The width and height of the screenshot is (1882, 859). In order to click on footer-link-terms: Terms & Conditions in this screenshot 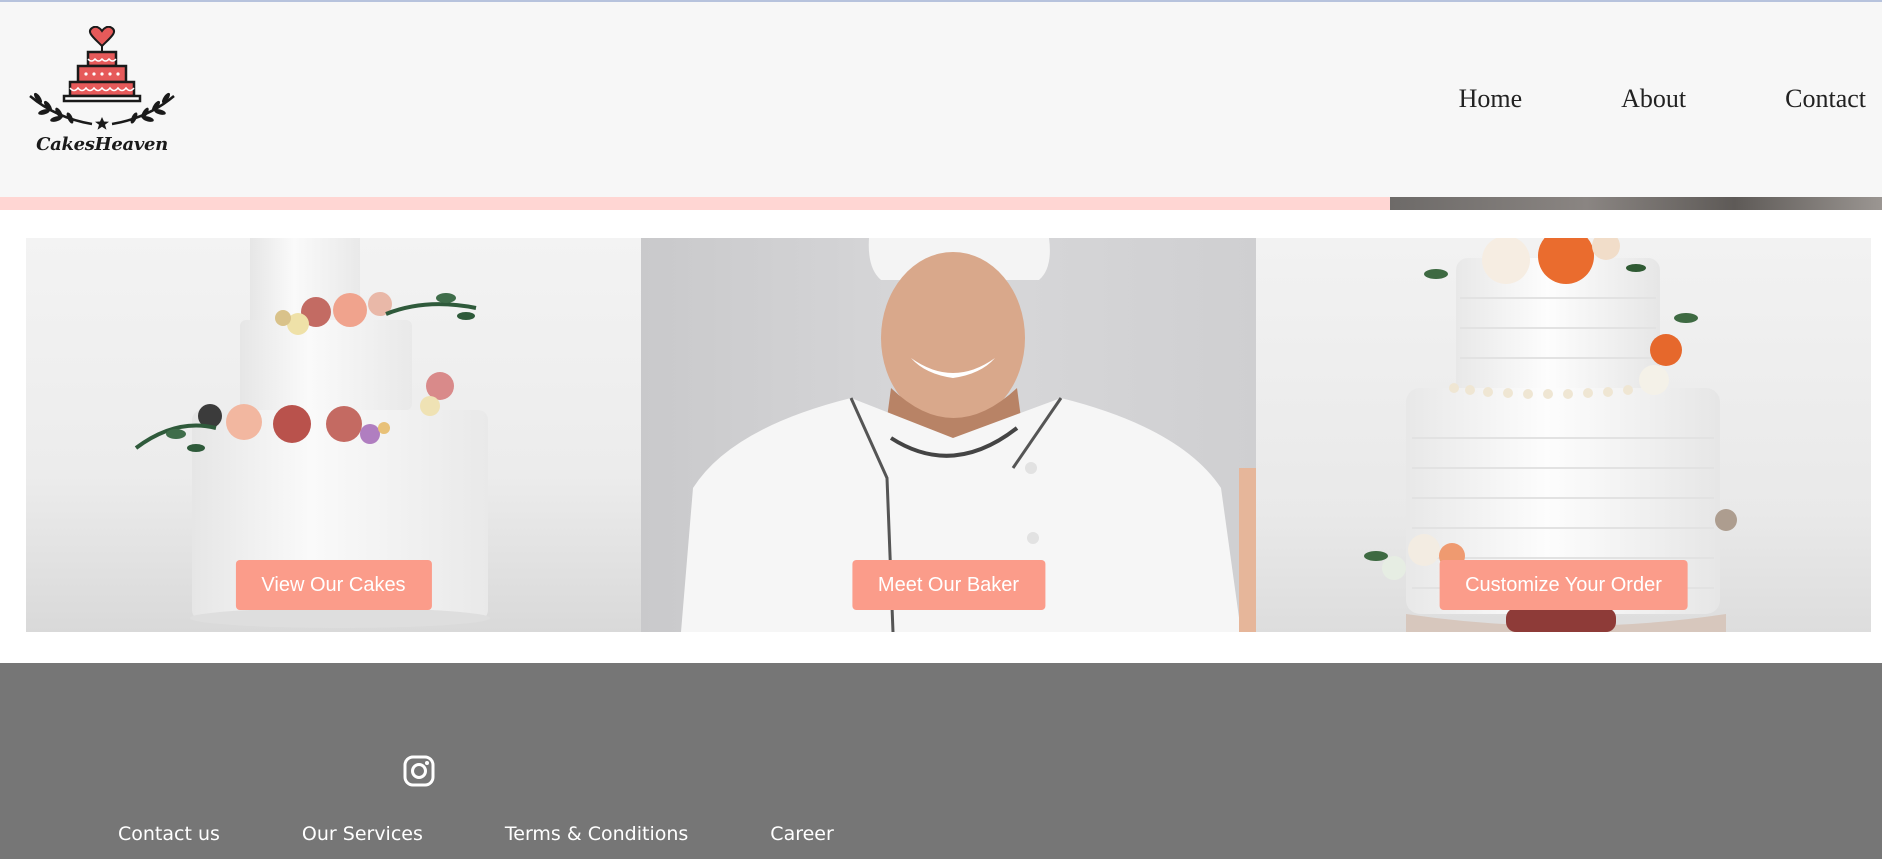, I will do `click(596, 834)`.